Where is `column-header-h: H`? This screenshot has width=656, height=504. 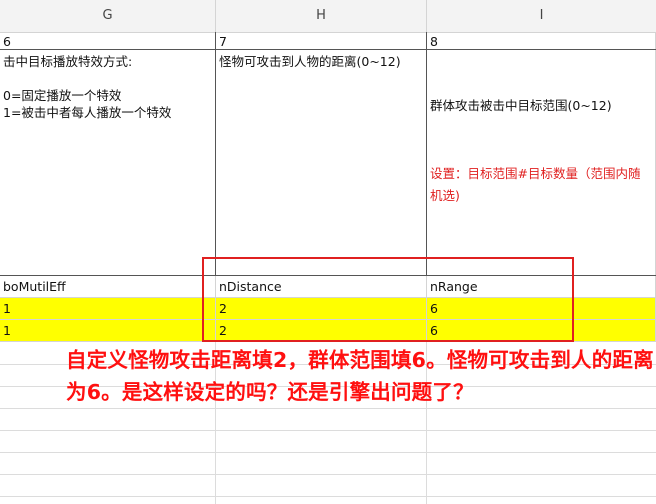 column-header-h: H is located at coordinates (321, 16).